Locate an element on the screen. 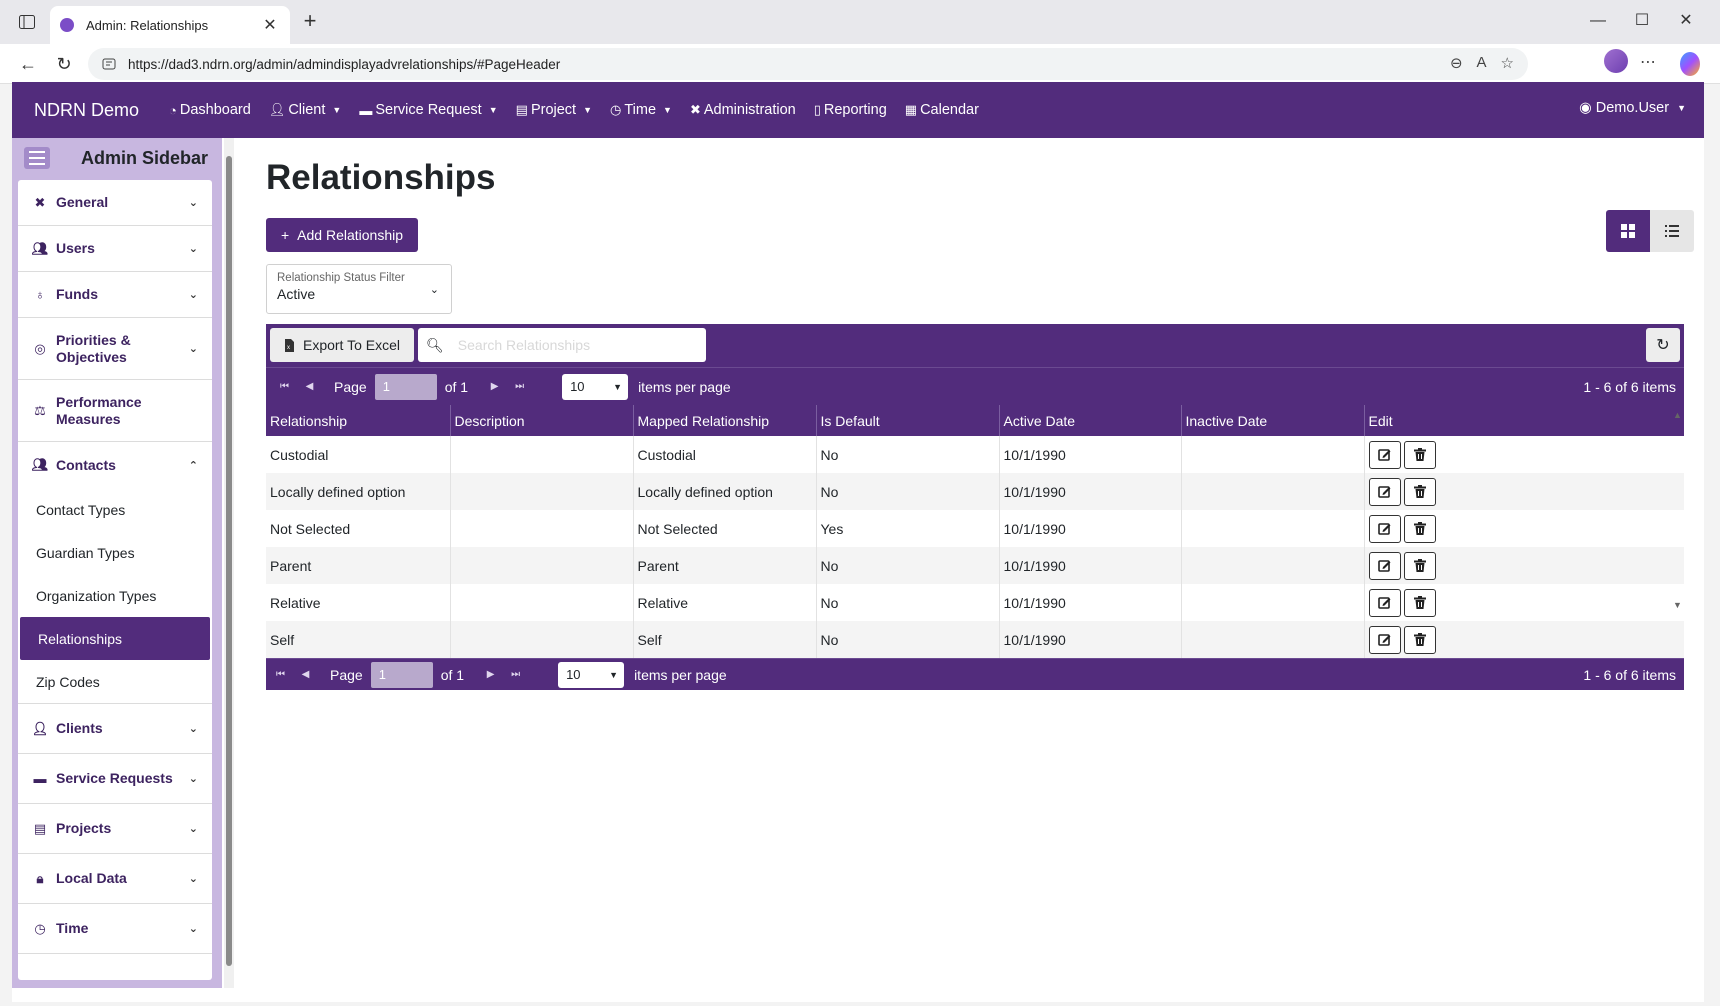 The height and width of the screenshot is (1006, 1720). edit-icon is located at coordinates (1384, 603).